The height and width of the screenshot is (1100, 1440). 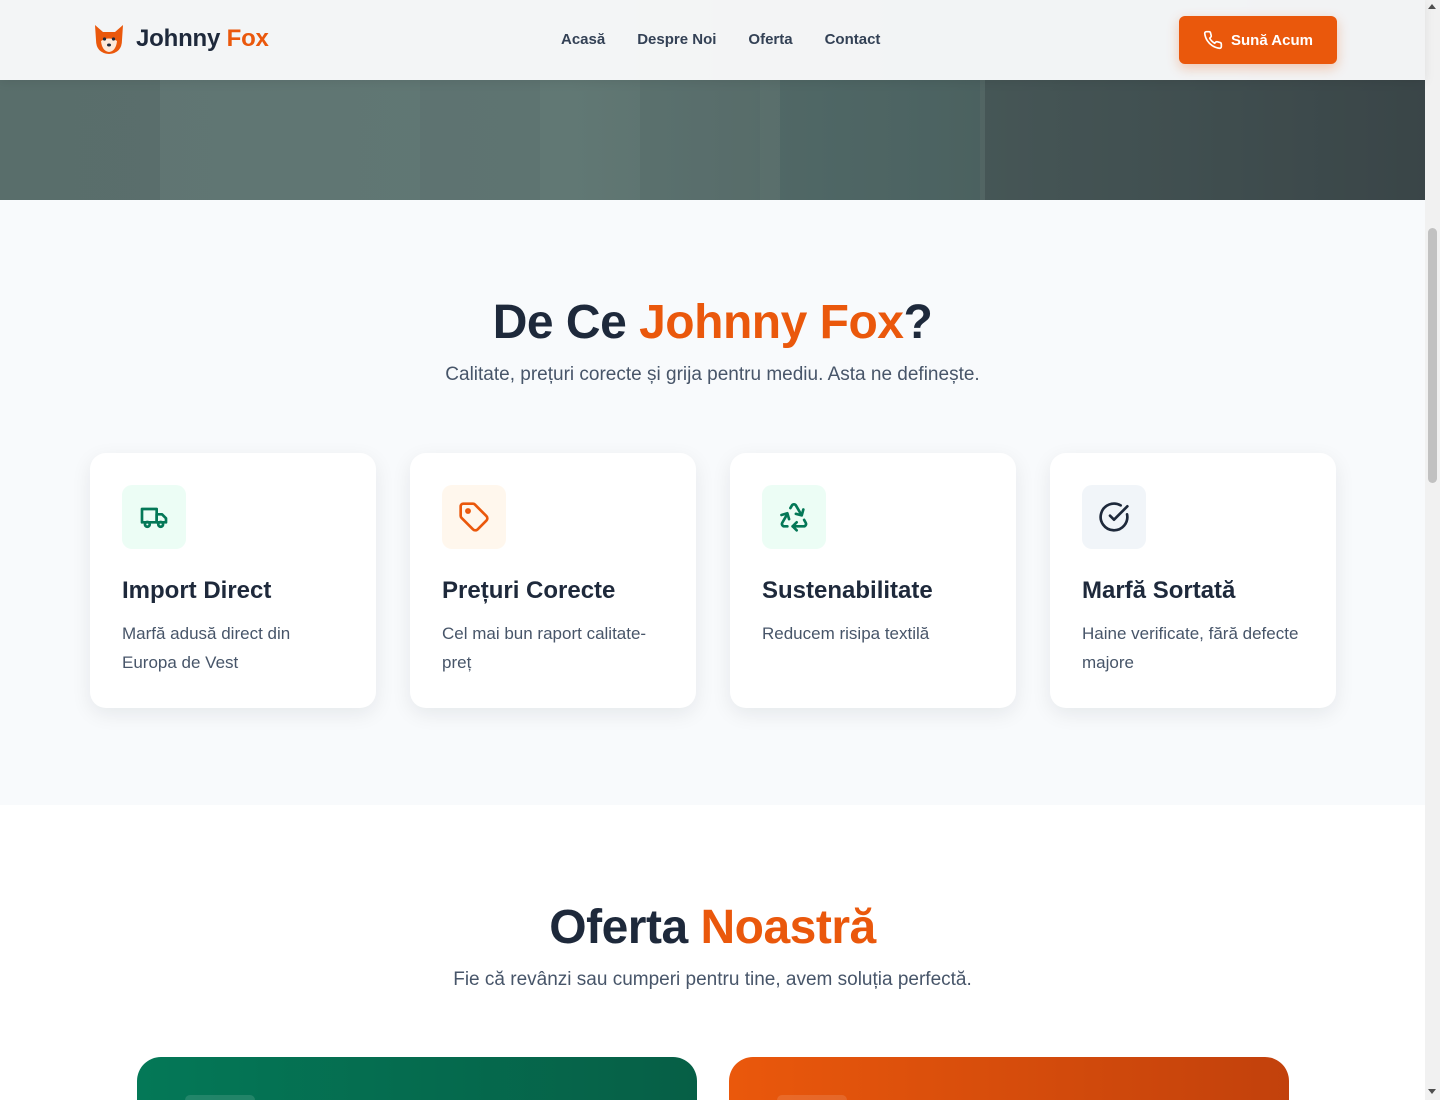 What do you see at coordinates (1190, 648) in the screenshot?
I see `feature-text: Haine verificate, fără defecte majore` at bounding box center [1190, 648].